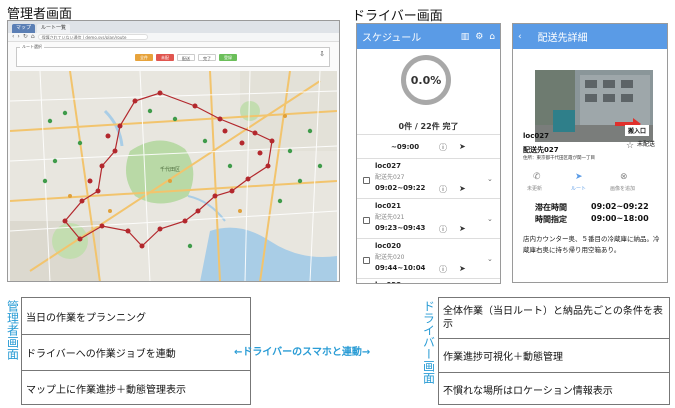 The height and width of the screenshot is (408, 675). Describe the element at coordinates (173, 27) in the screenshot. I see `browser-tab-bar: マップ ルート一覧` at that location.